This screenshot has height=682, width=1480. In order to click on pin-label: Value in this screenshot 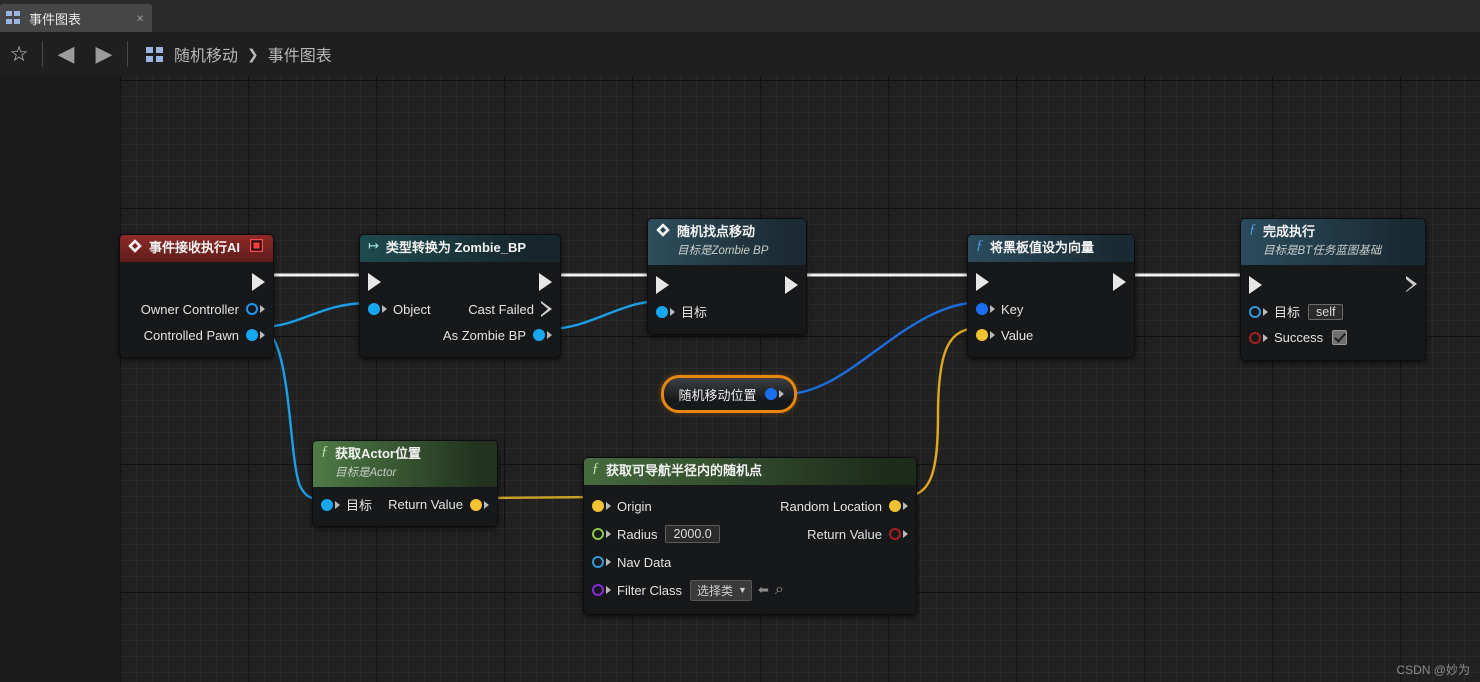, I will do `click(1017, 335)`.